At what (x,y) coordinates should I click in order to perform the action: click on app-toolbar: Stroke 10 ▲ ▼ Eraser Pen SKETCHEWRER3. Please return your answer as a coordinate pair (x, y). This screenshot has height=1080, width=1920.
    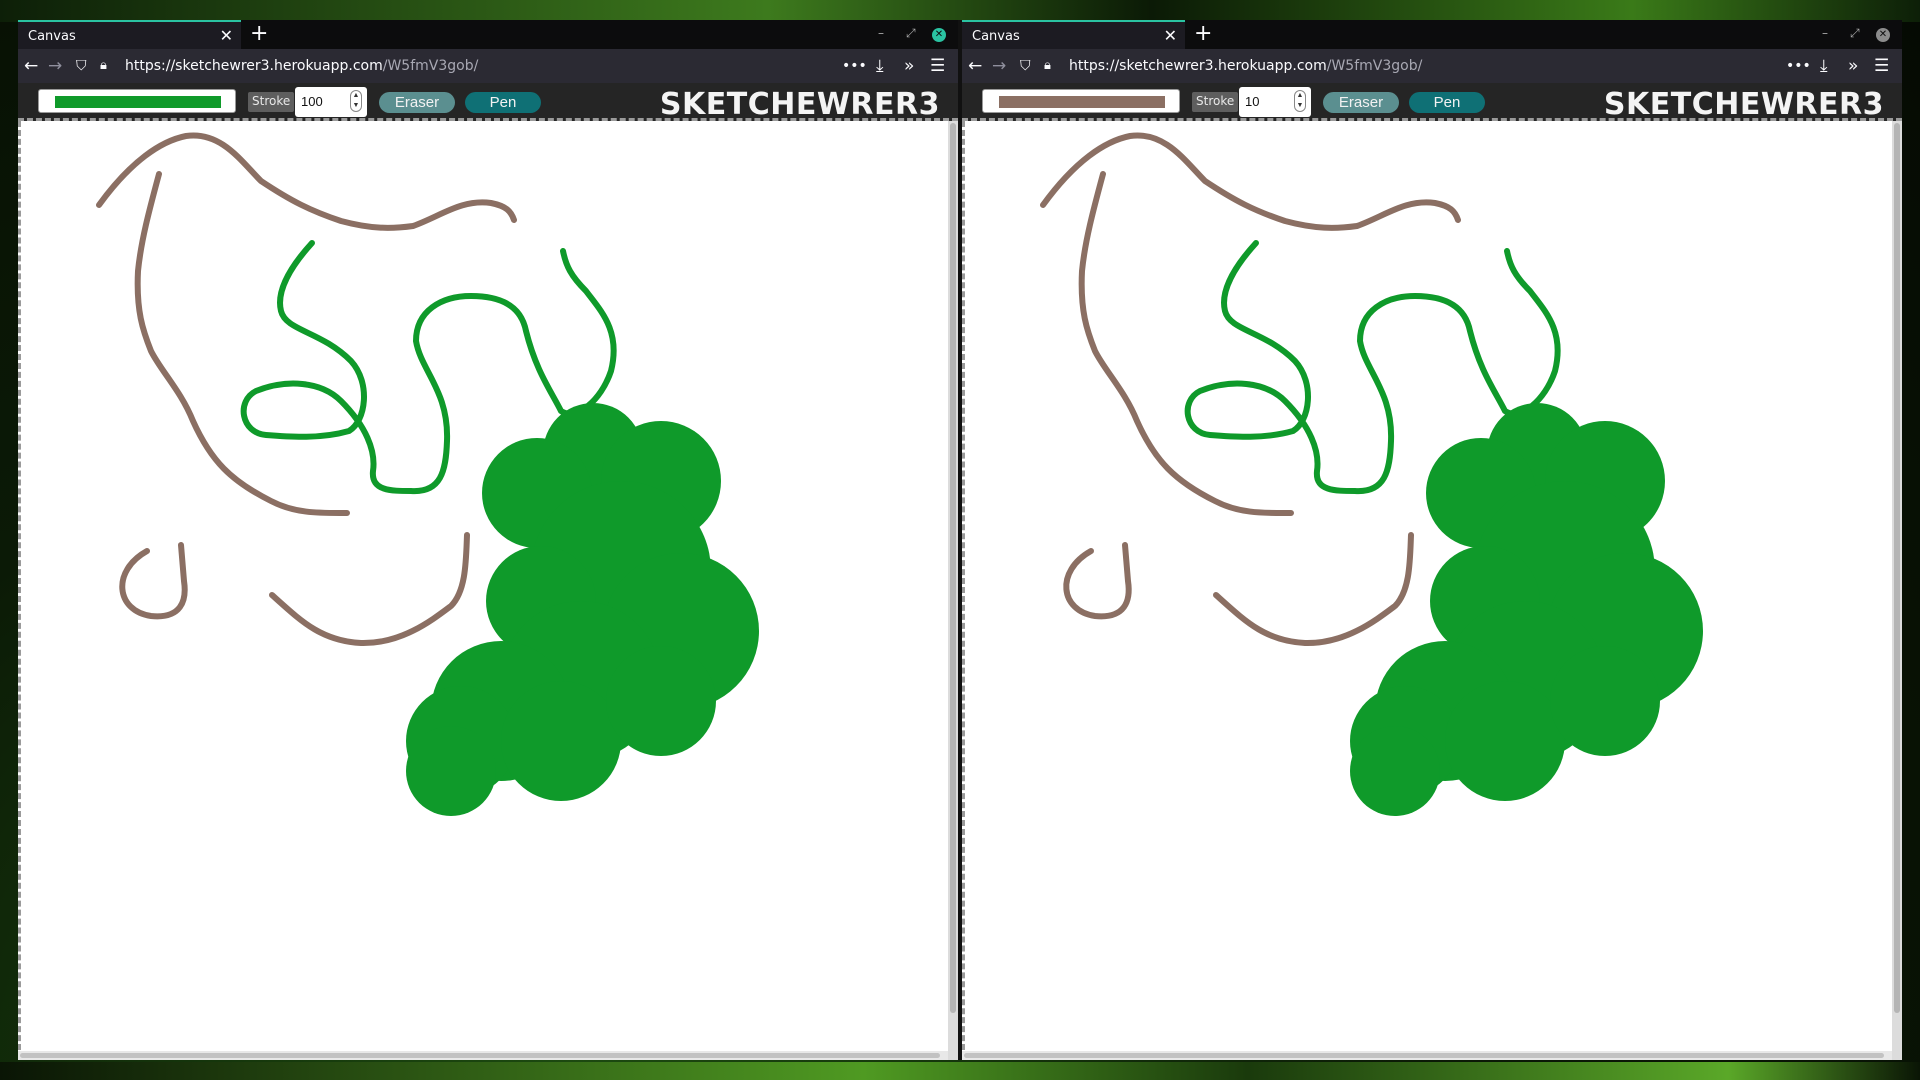
    Looking at the image, I should click on (1432, 102).